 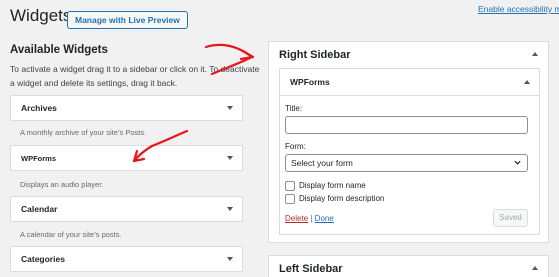 I want to click on left-sidebar-panel: Left Sidebar, so click(x=408, y=266).